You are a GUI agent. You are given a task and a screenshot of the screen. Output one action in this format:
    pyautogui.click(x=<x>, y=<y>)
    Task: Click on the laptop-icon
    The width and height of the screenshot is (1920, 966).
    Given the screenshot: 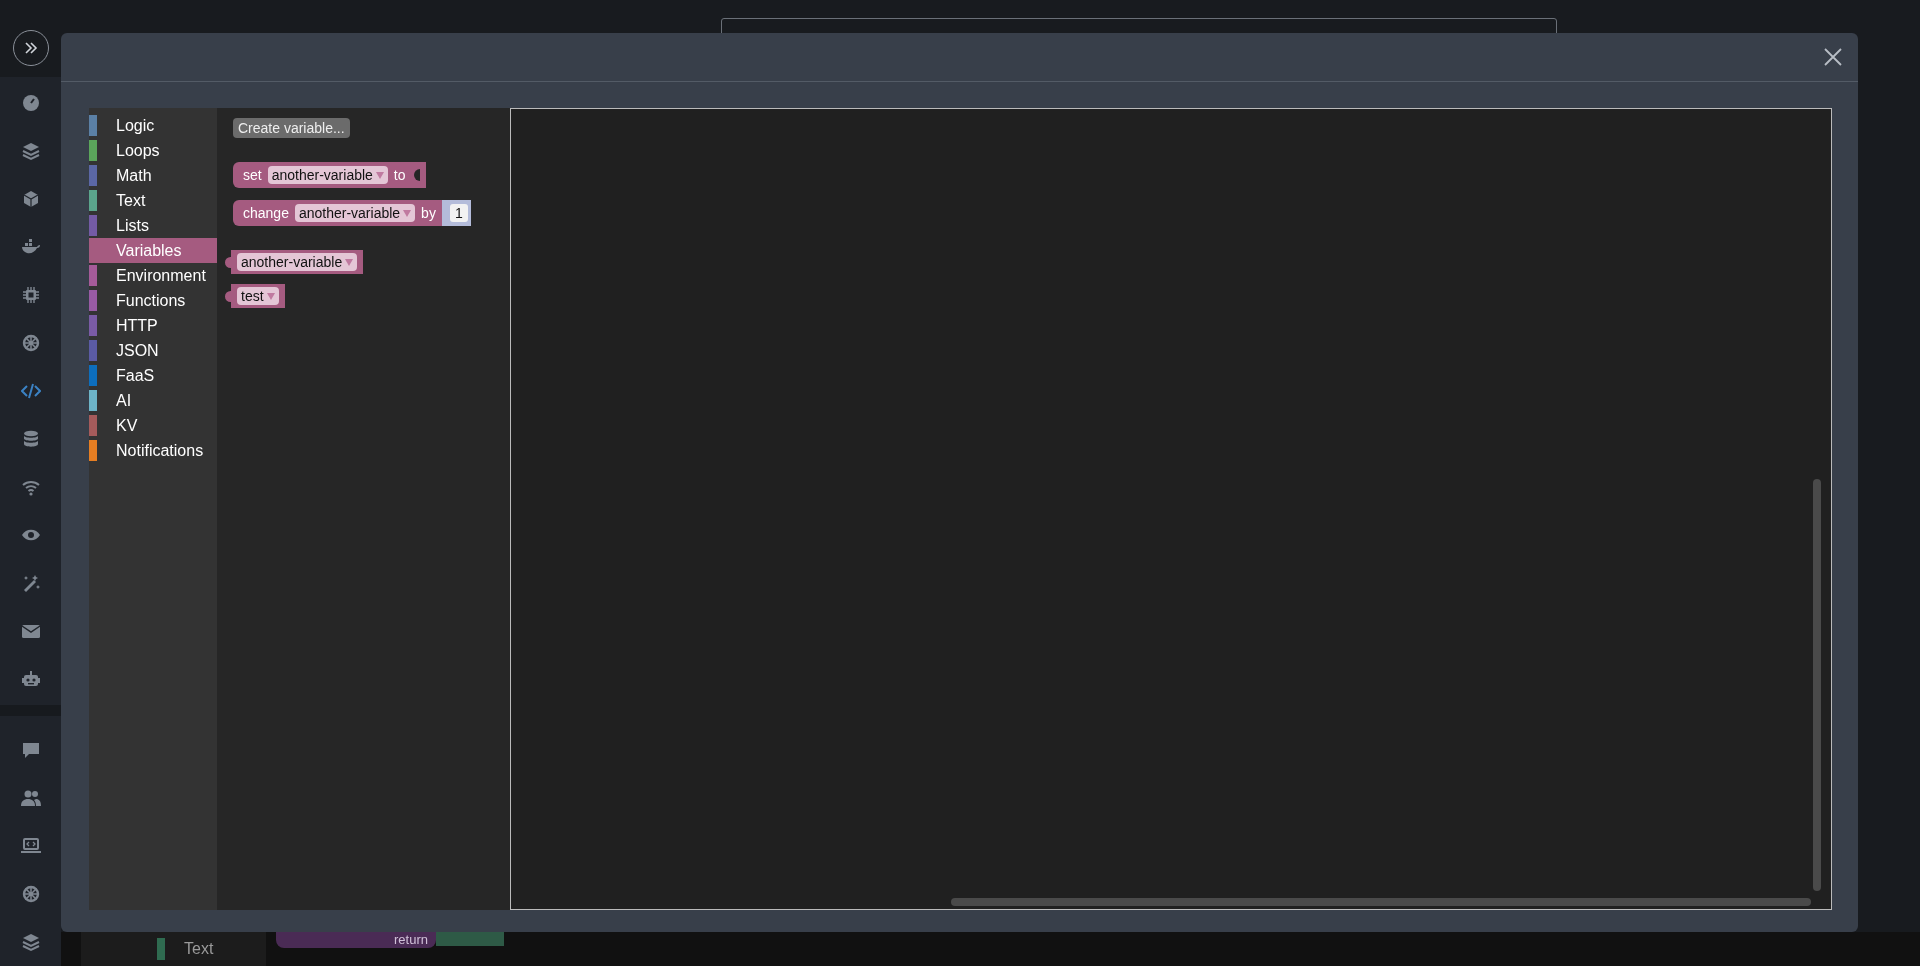 What is the action you would take?
    pyautogui.click(x=30, y=846)
    